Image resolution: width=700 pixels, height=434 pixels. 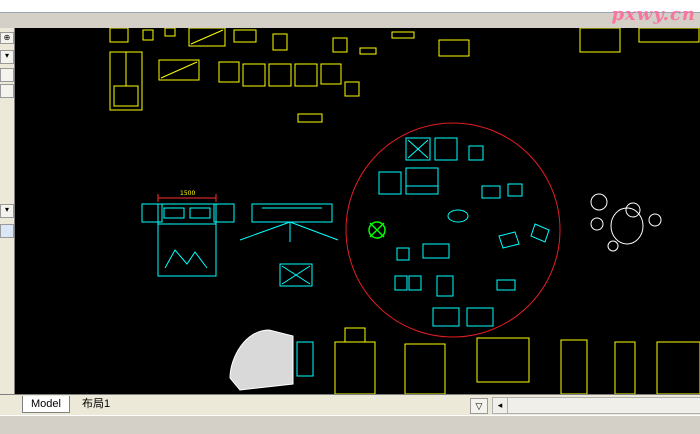 I want to click on title-bar, so click(x=350, y=6).